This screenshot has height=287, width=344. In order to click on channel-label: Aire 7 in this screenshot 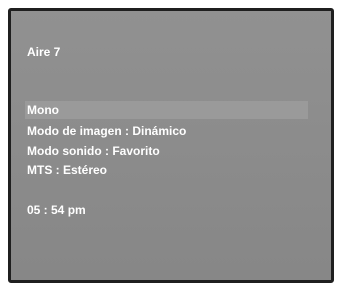, I will do `click(44, 52)`.